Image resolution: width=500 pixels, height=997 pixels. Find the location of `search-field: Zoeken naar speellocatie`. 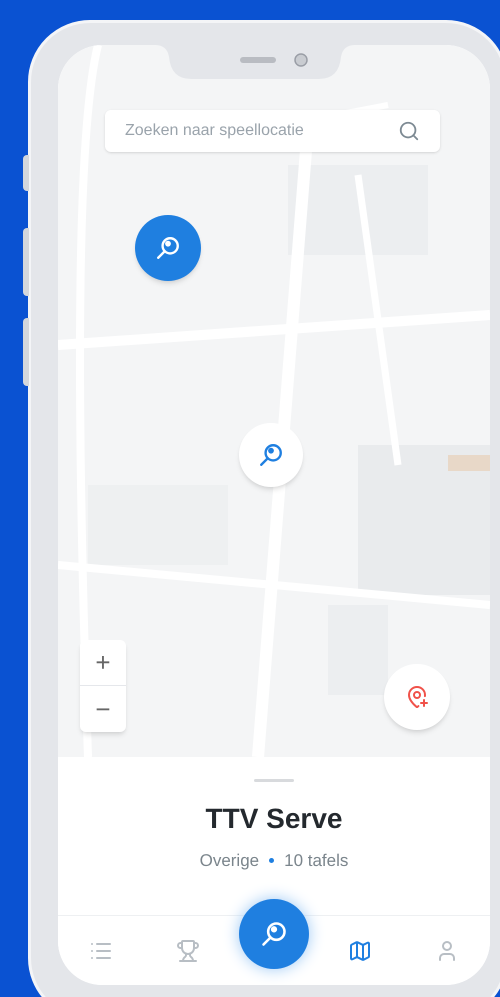

search-field: Zoeken naar speellocatie is located at coordinates (261, 131).